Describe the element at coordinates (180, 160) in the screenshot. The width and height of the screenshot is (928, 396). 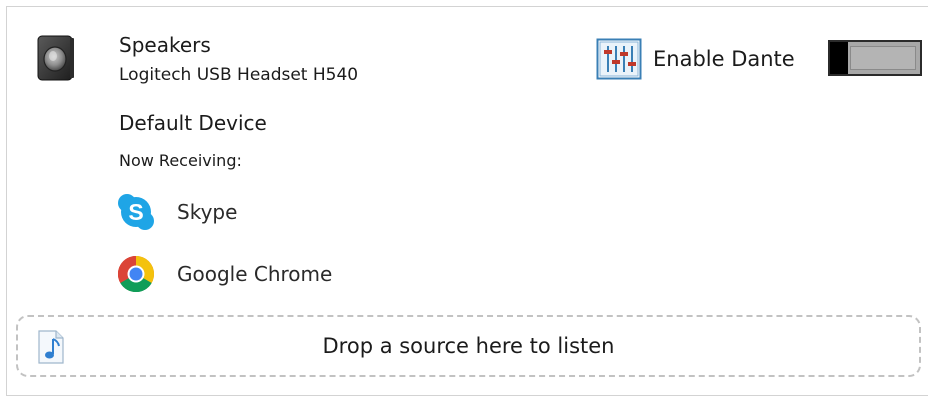
I see `now-receiving-heading: Now Receiving:` at that location.